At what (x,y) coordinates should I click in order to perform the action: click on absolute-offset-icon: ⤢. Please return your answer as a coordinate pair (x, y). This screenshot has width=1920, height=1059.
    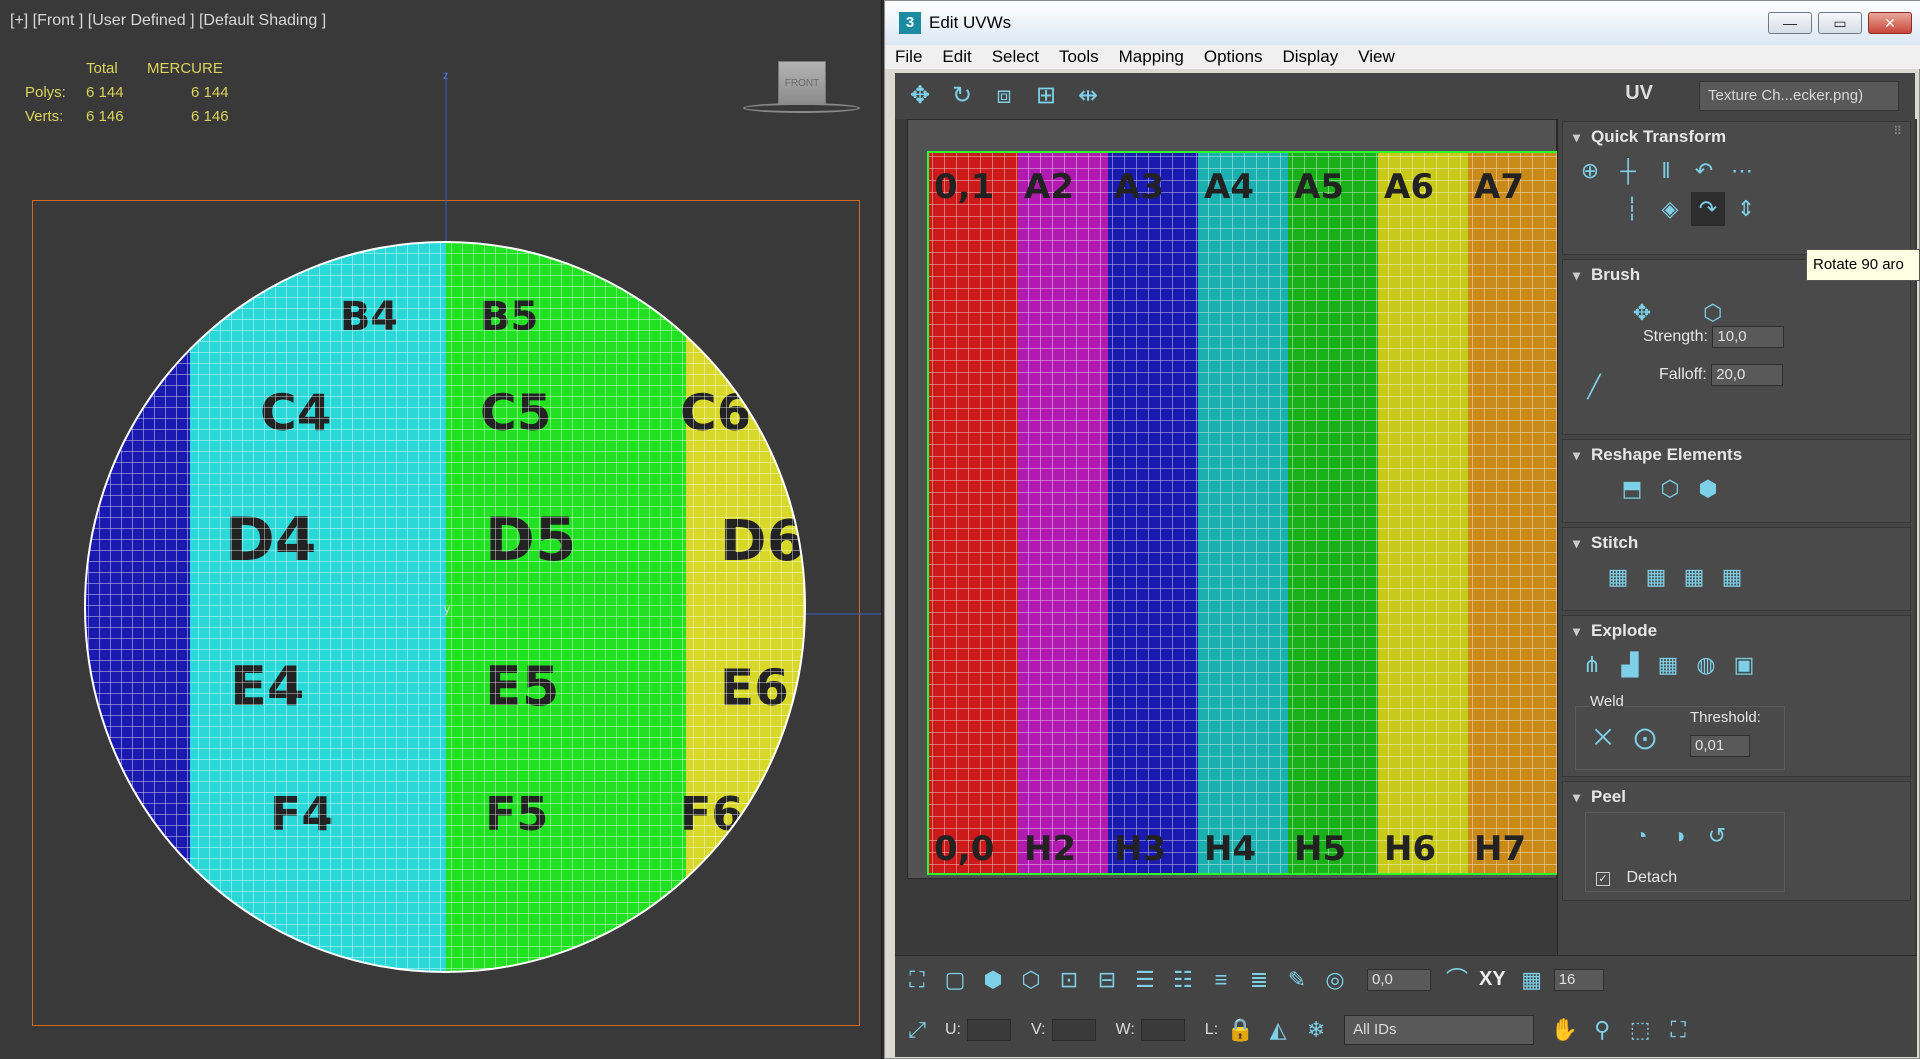
    Looking at the image, I should click on (917, 1030).